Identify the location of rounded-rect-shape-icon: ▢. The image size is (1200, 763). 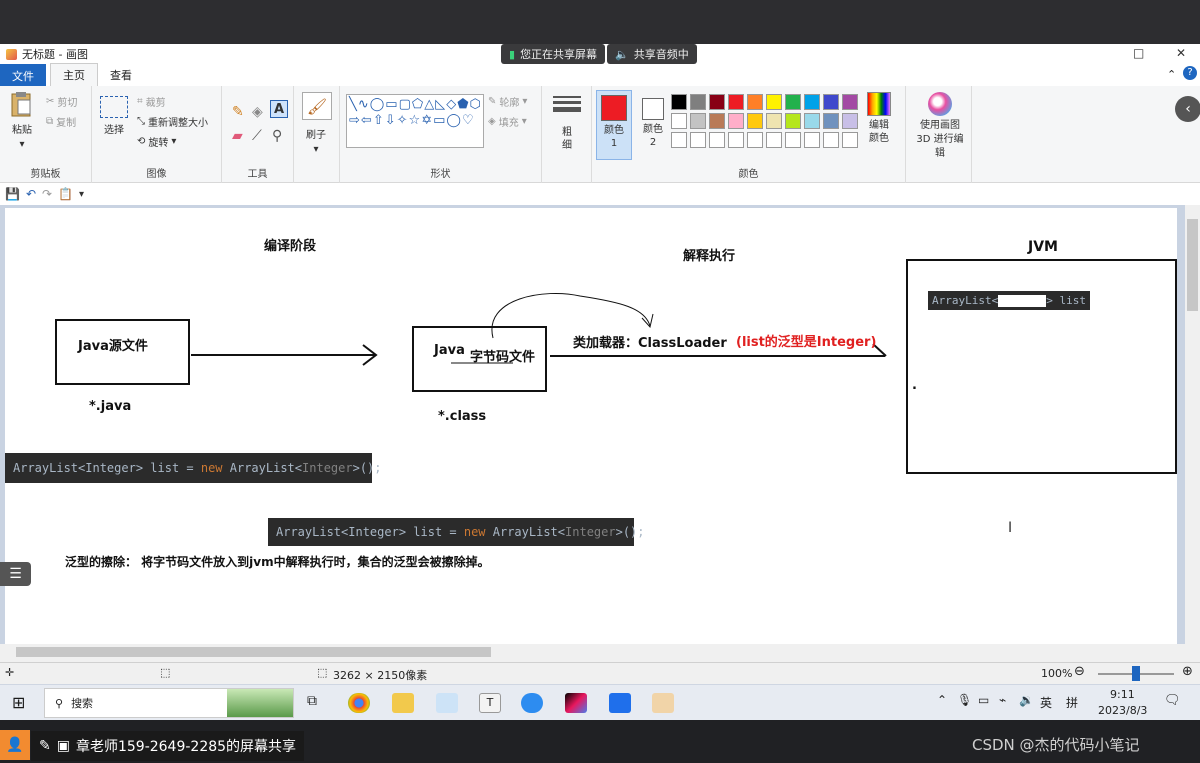
(405, 104).